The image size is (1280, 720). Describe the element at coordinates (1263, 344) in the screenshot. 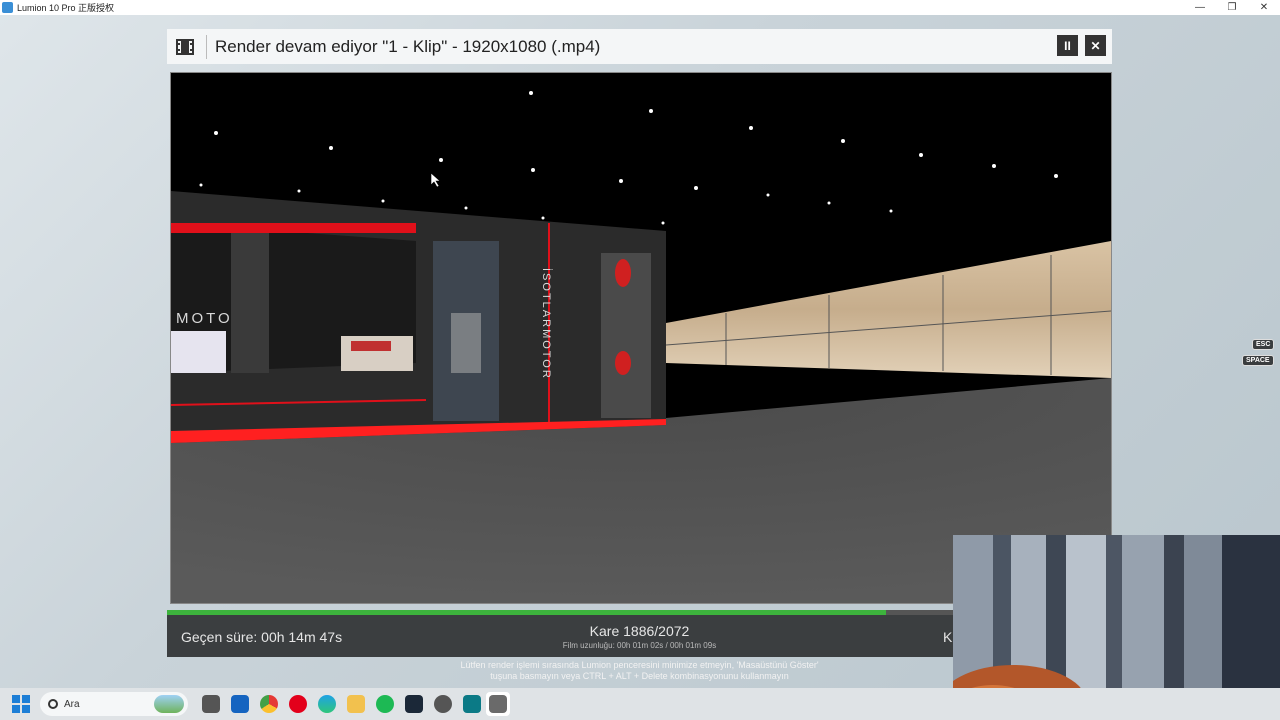

I see `esc-key-hint: ESC` at that location.